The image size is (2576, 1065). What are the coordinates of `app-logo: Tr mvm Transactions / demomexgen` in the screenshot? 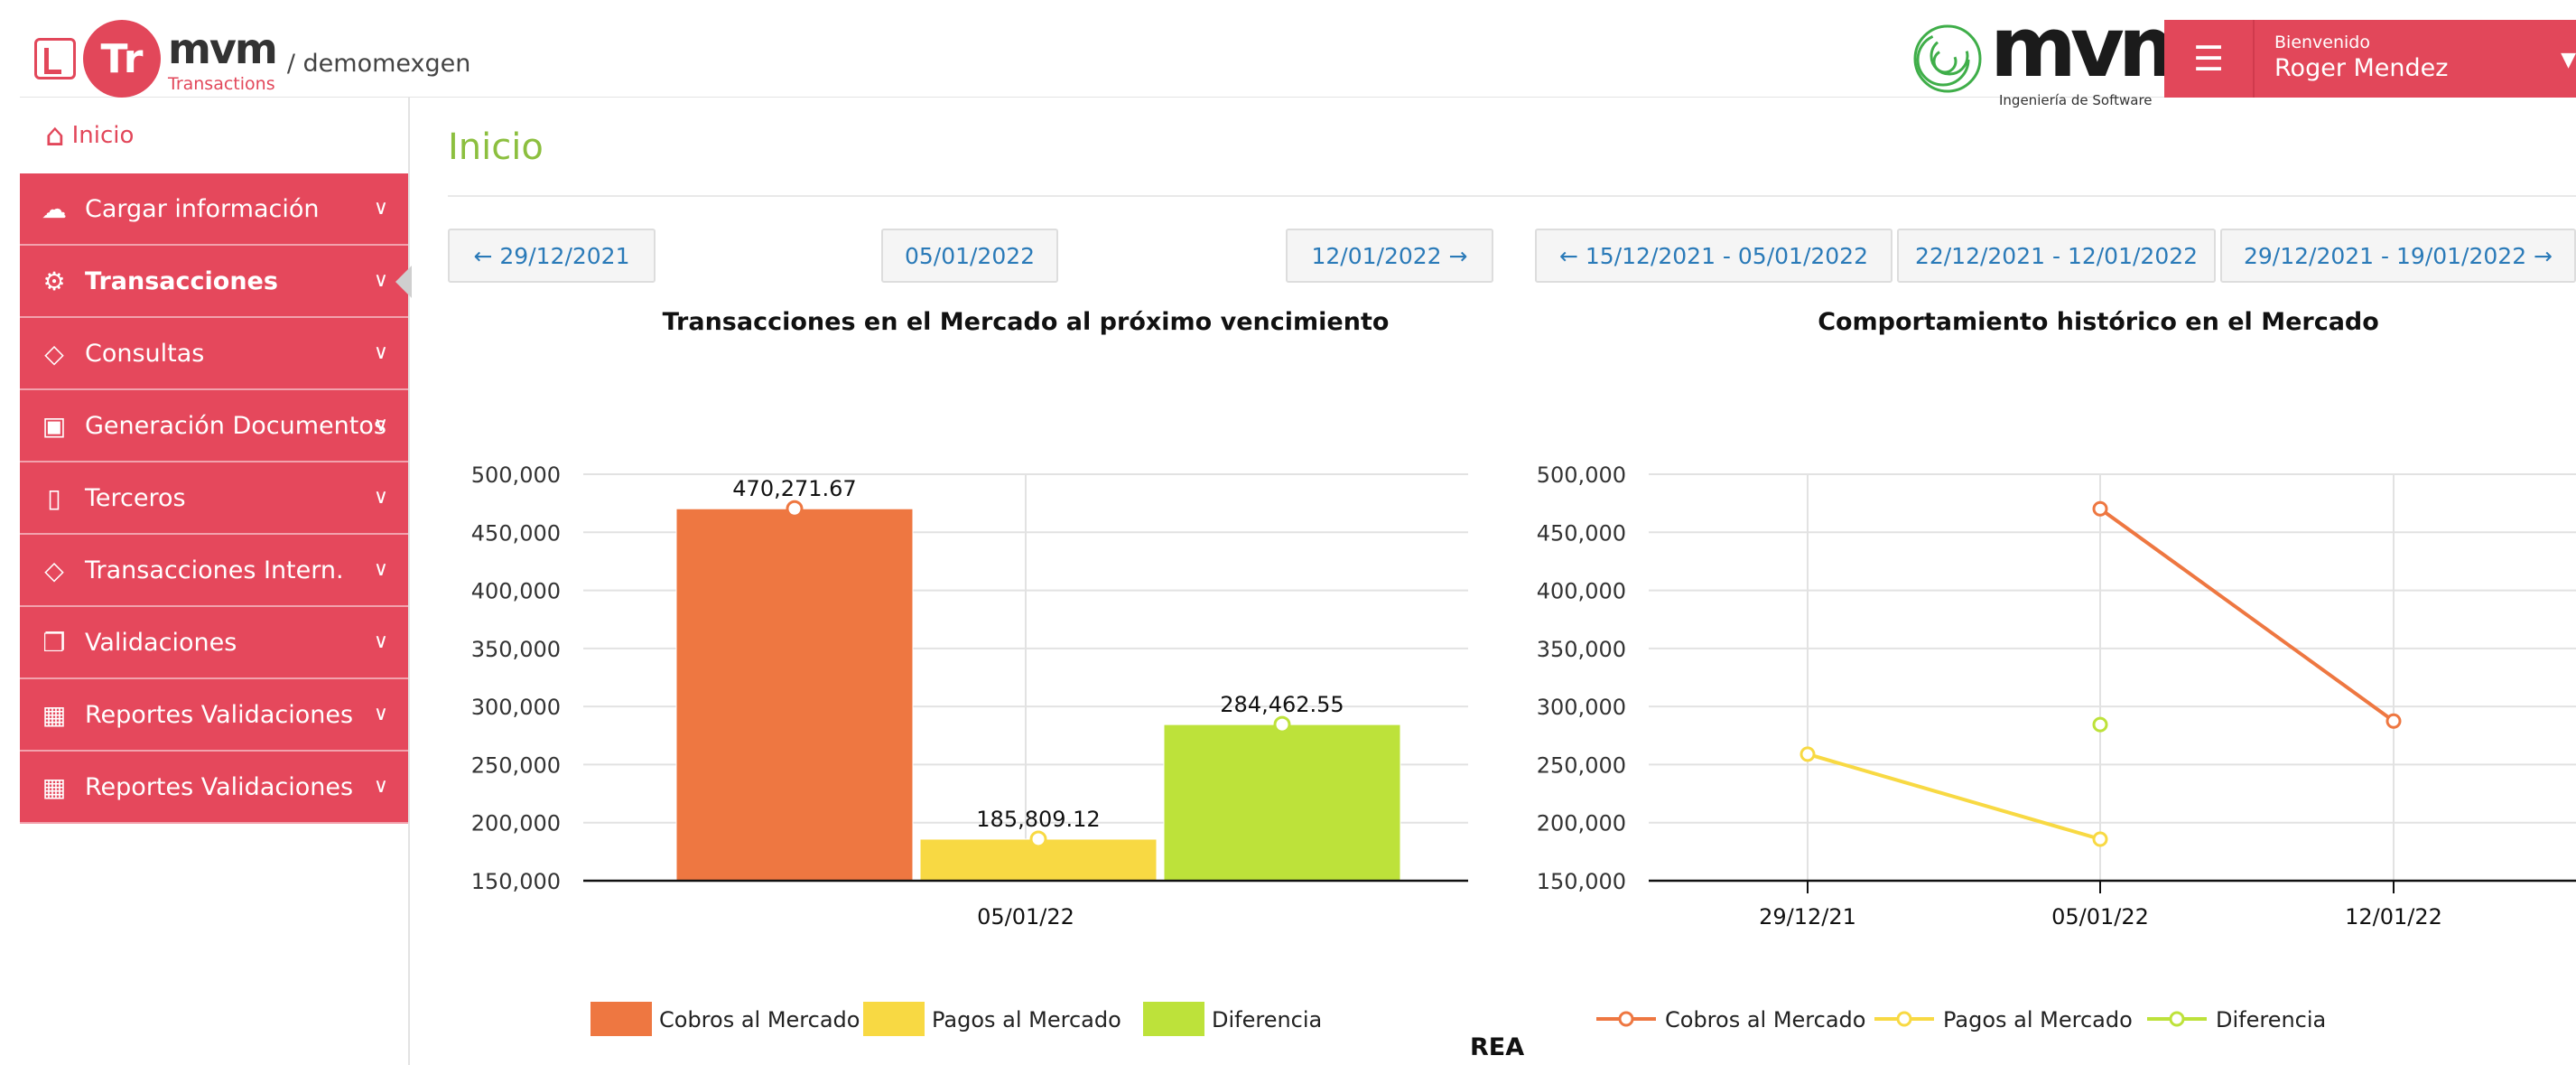 It's located at (252, 59).